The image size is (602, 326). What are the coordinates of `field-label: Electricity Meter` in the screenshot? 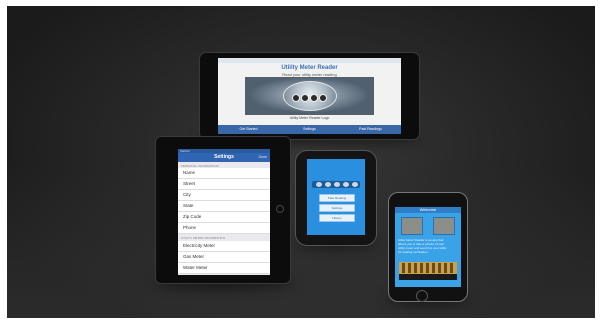 It's located at (199, 245).